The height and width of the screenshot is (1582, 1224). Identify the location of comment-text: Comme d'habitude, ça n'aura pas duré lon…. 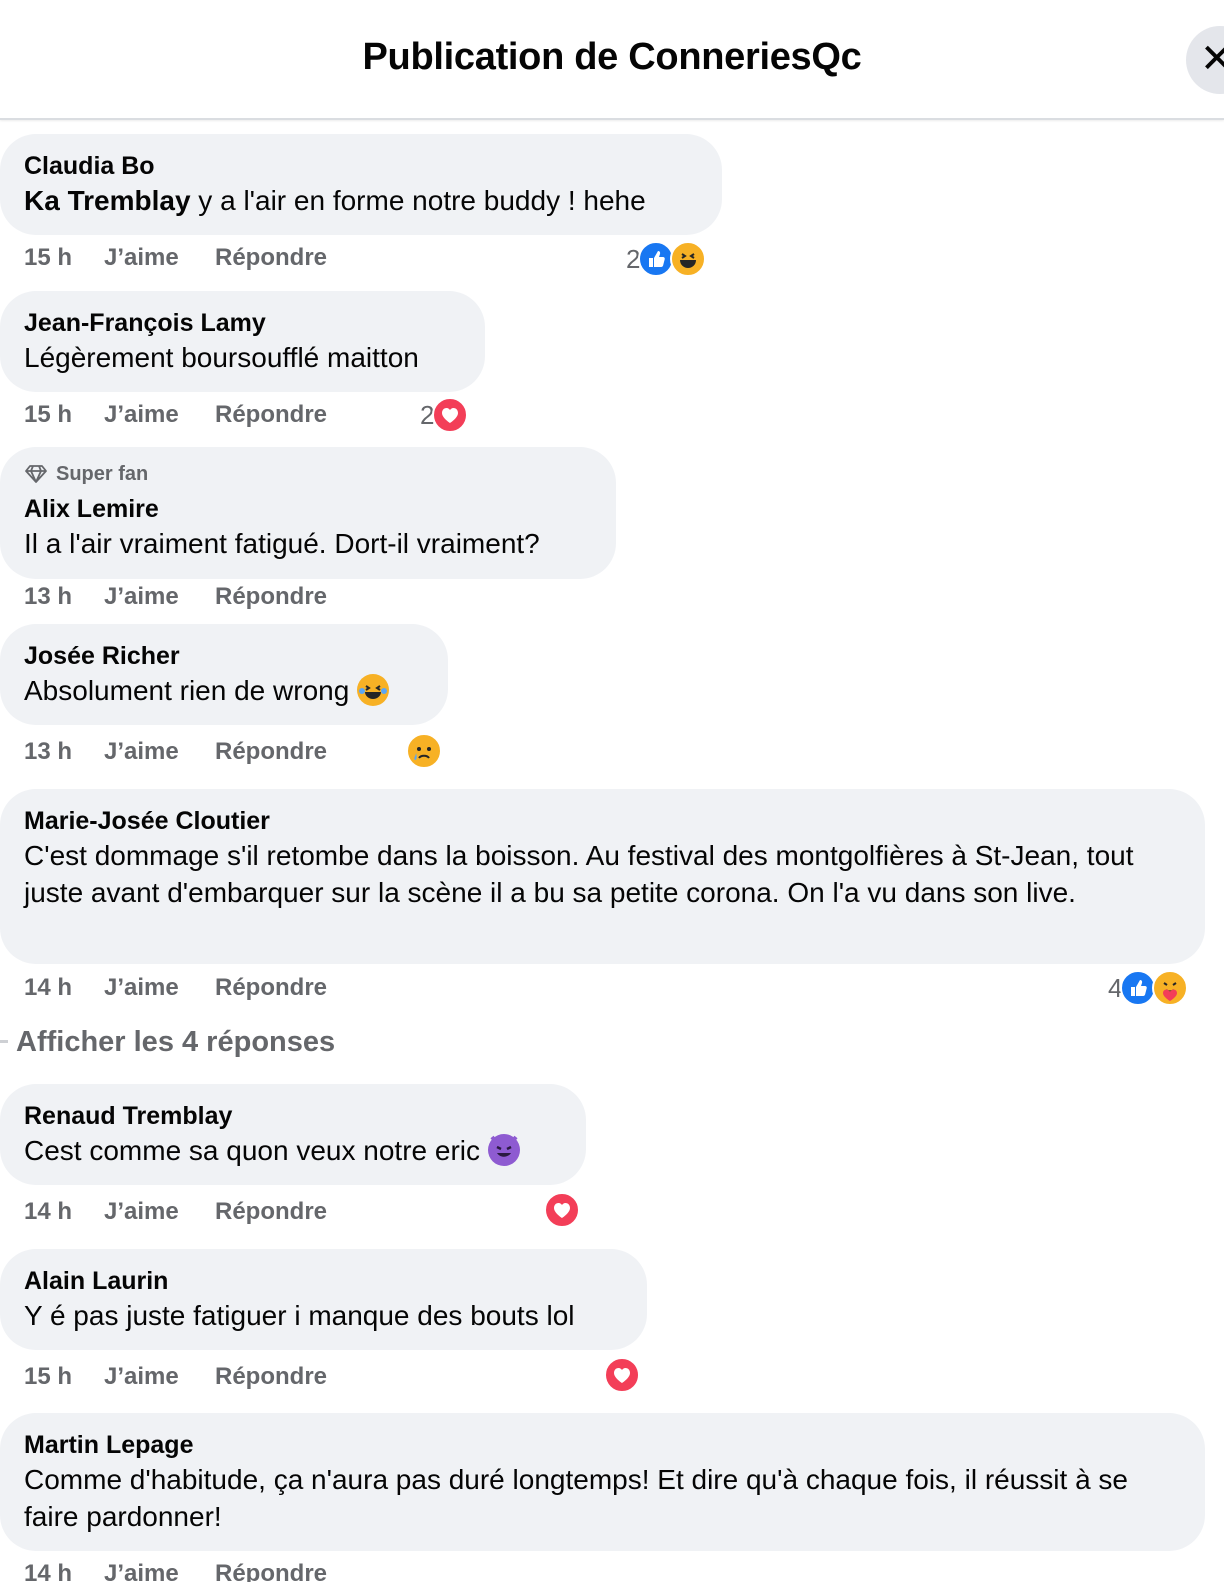
(576, 1498).